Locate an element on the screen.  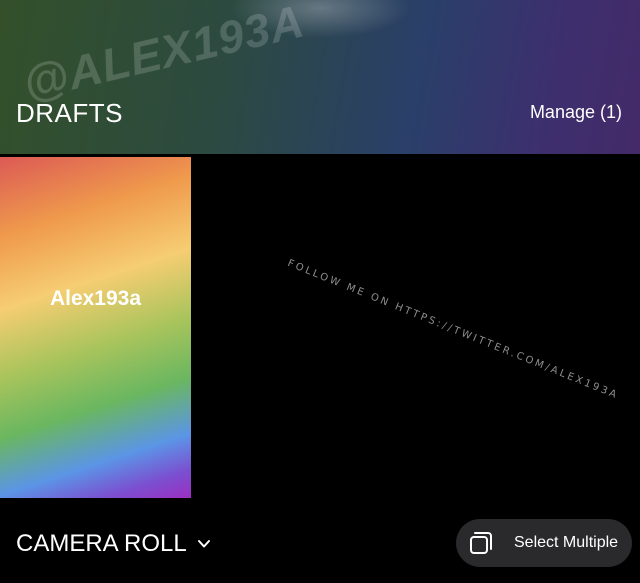
watermark-handle: @ALEX193A is located at coordinates (164, 55).